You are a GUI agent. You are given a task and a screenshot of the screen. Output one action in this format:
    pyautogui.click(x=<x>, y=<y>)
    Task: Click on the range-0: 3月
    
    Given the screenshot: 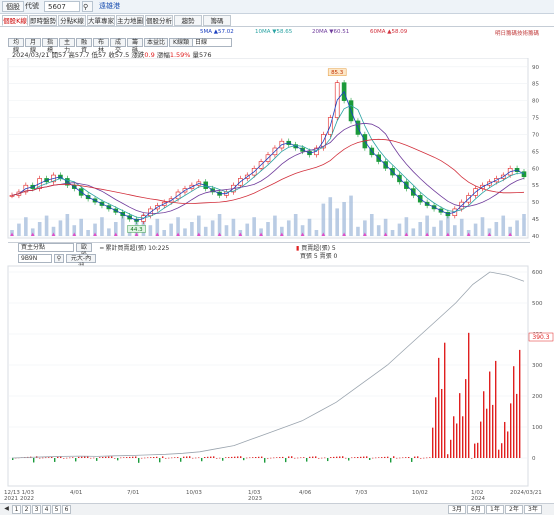 What is the action you would take?
    pyautogui.click(x=457, y=509)
    